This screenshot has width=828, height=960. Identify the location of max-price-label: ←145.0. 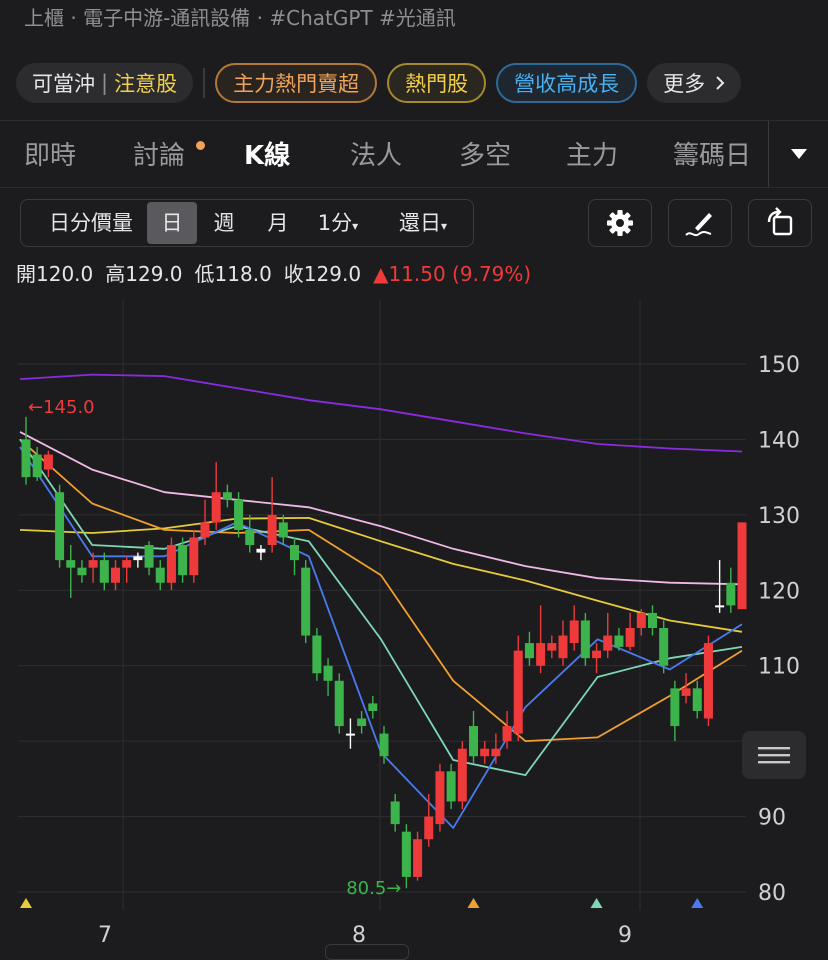
(61, 407).